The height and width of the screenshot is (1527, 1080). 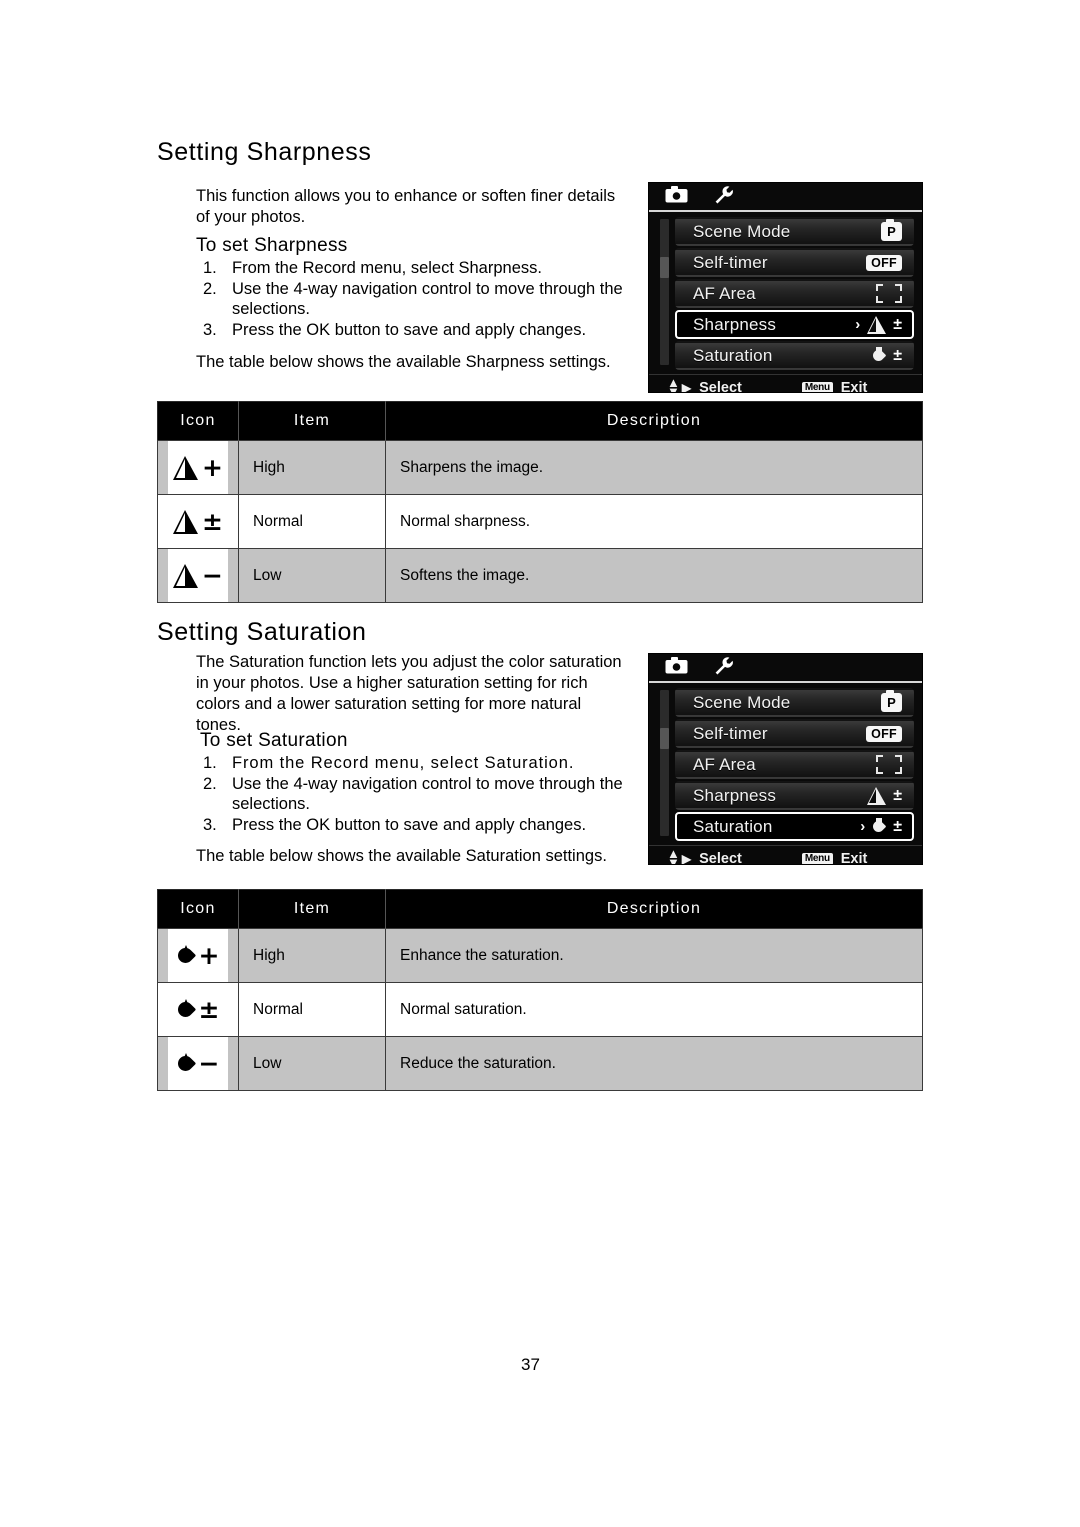 I want to click on sharpness-symbol: ±, so click(x=212, y=521).